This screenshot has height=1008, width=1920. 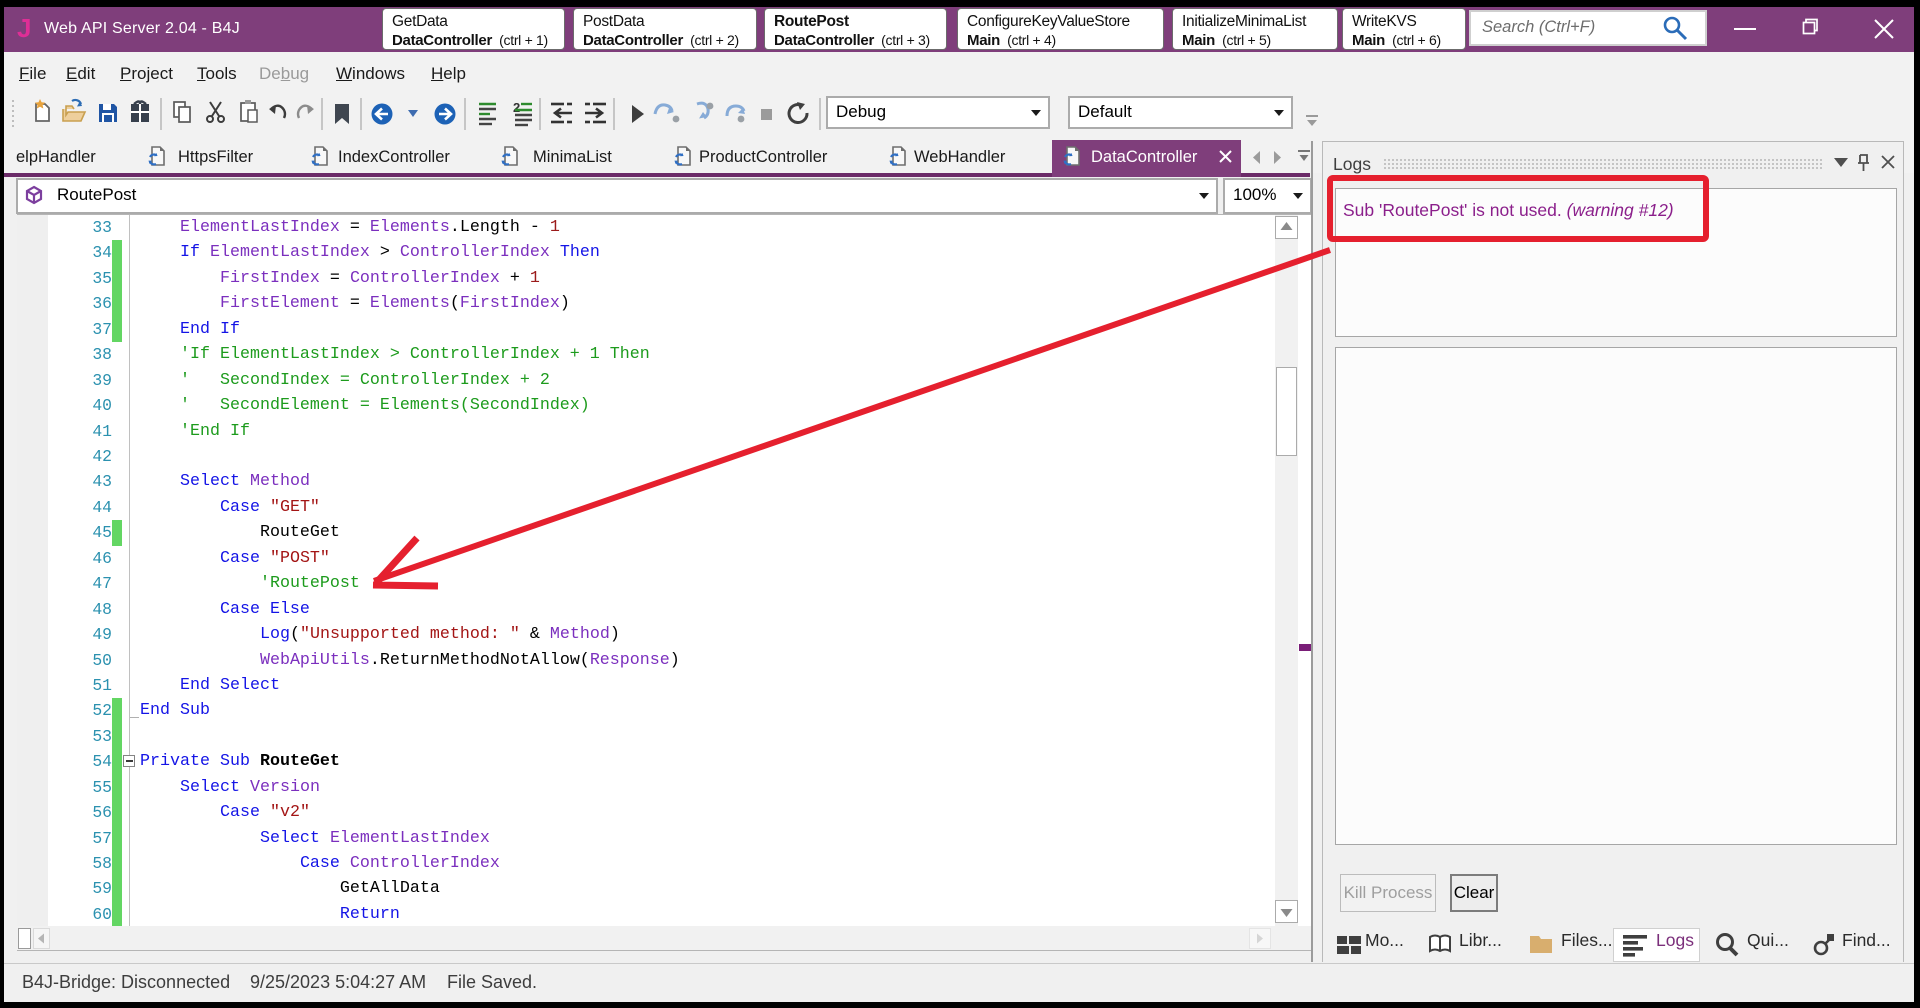 I want to click on svg-text: 2, so click(x=516, y=107).